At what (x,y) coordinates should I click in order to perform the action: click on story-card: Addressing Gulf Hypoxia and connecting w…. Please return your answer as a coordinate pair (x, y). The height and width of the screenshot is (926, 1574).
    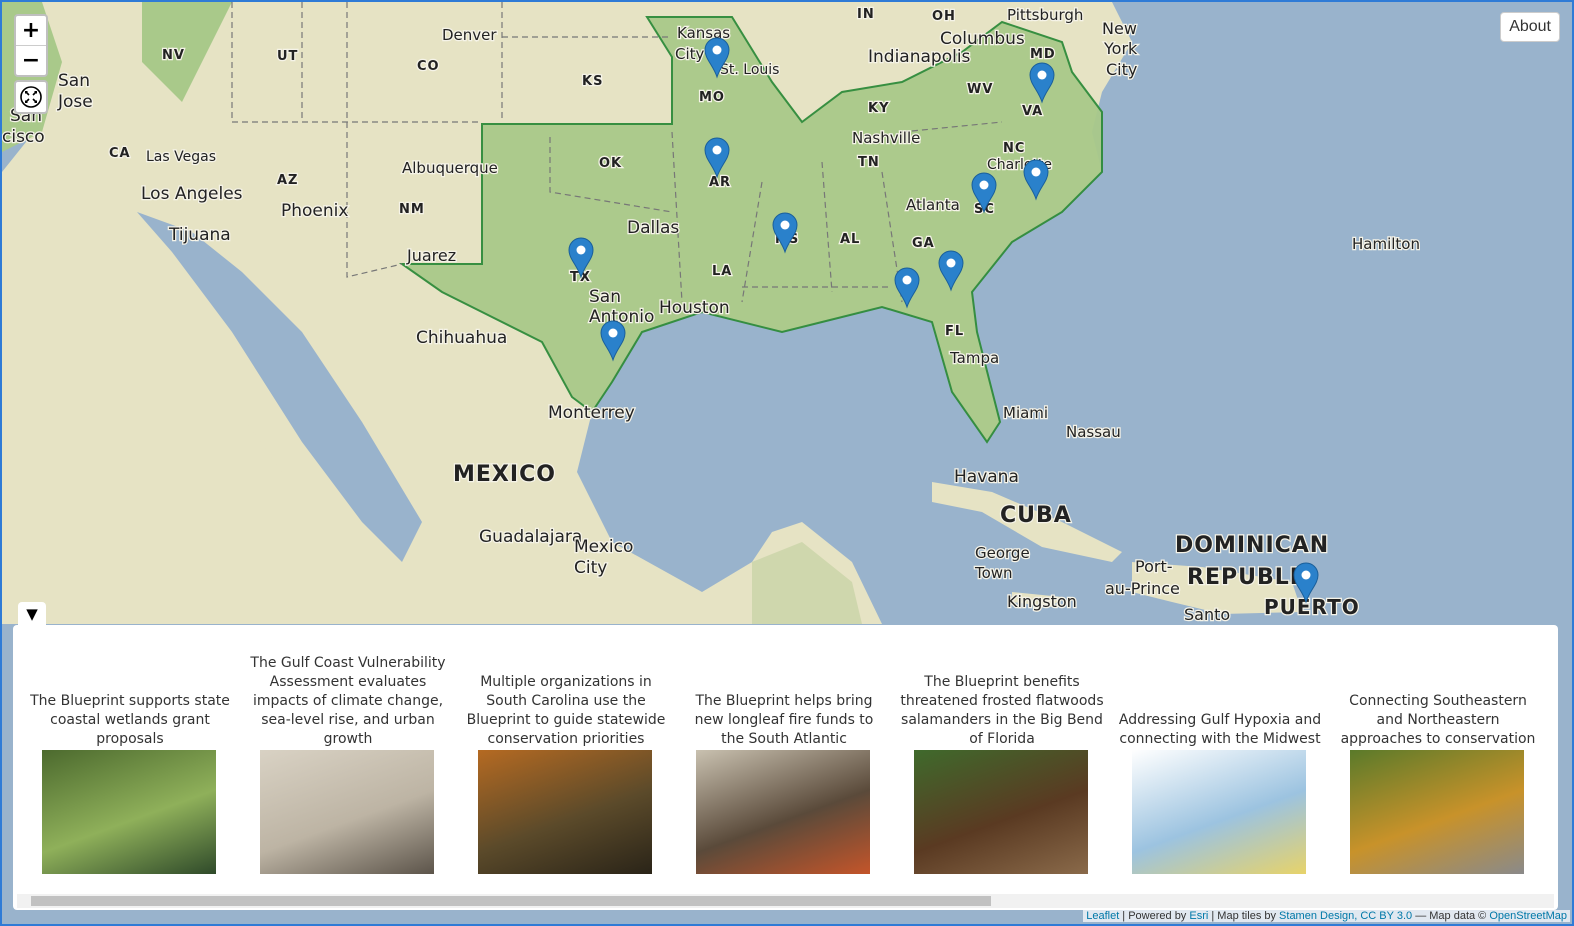
    Looking at the image, I should click on (1220, 762).